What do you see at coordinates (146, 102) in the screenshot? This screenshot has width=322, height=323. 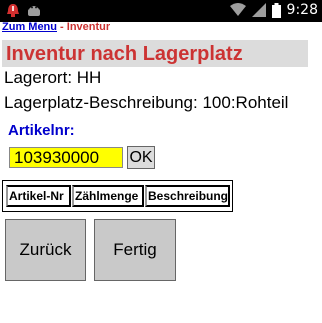 I see `lagerplatz-text: Lagerplatz-Beschreibung: 100:Rohteil` at bounding box center [146, 102].